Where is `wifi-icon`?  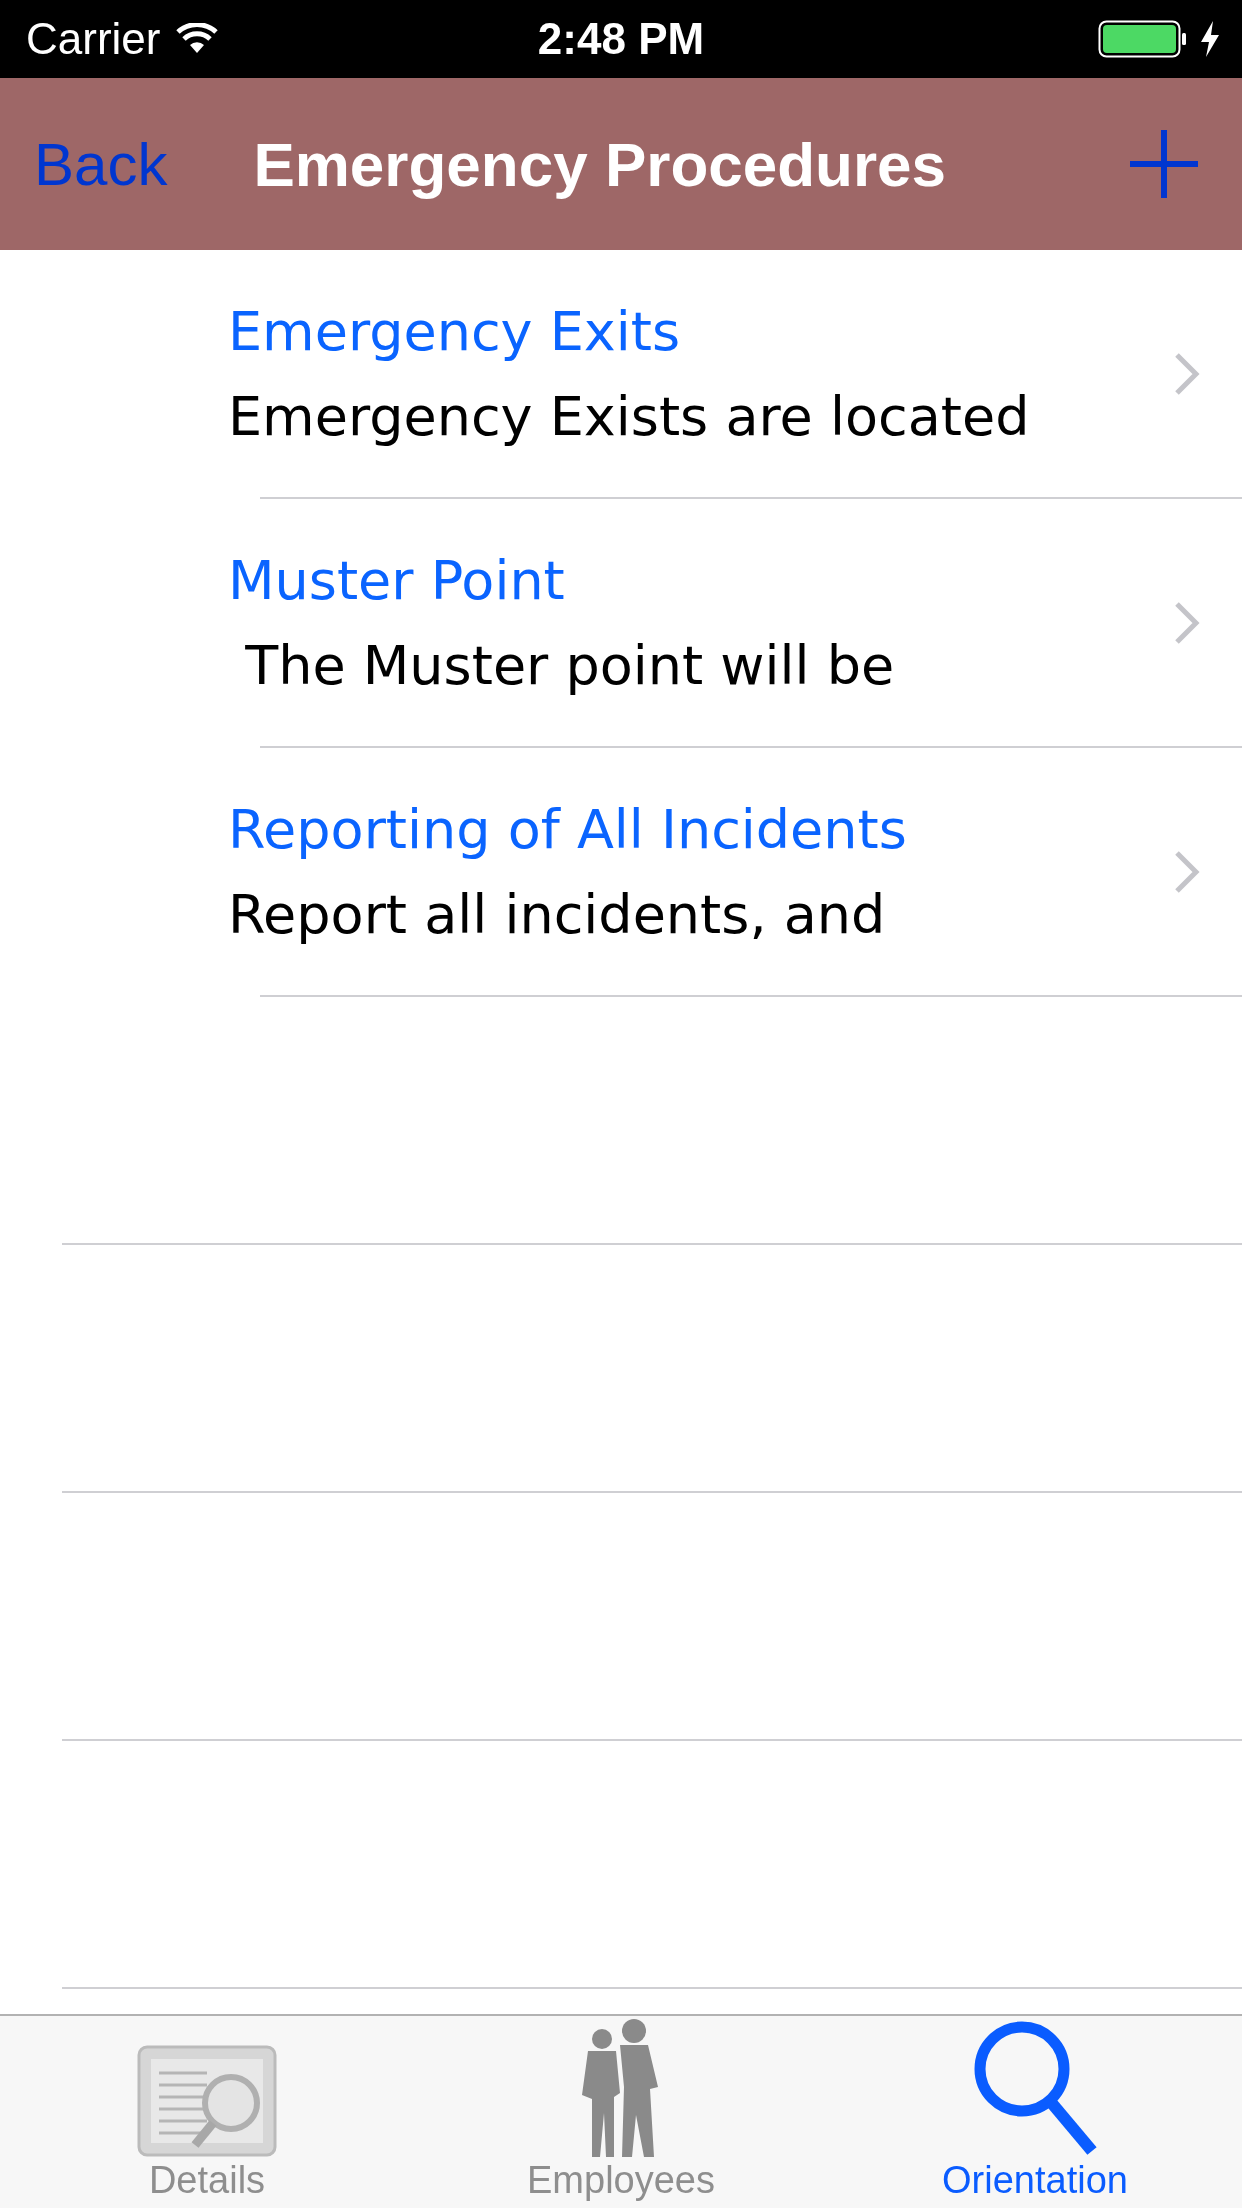
wifi-icon is located at coordinates (197, 39).